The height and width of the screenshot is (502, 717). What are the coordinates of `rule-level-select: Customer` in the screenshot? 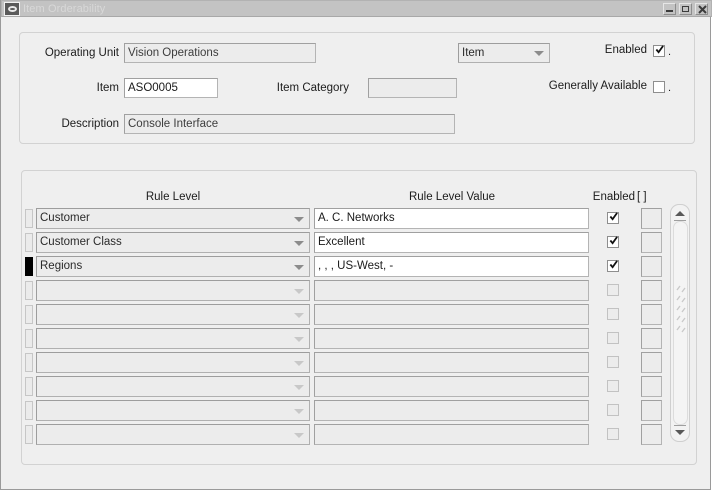 It's located at (173, 218).